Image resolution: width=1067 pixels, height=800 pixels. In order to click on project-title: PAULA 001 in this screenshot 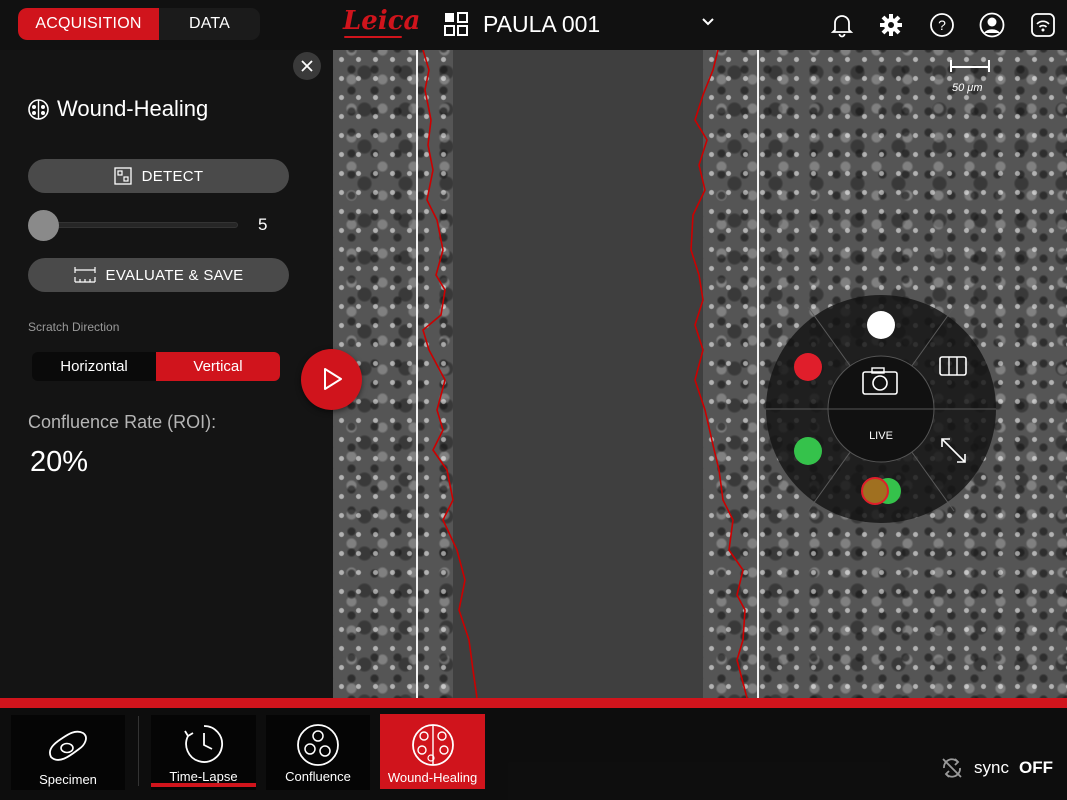, I will do `click(541, 24)`.